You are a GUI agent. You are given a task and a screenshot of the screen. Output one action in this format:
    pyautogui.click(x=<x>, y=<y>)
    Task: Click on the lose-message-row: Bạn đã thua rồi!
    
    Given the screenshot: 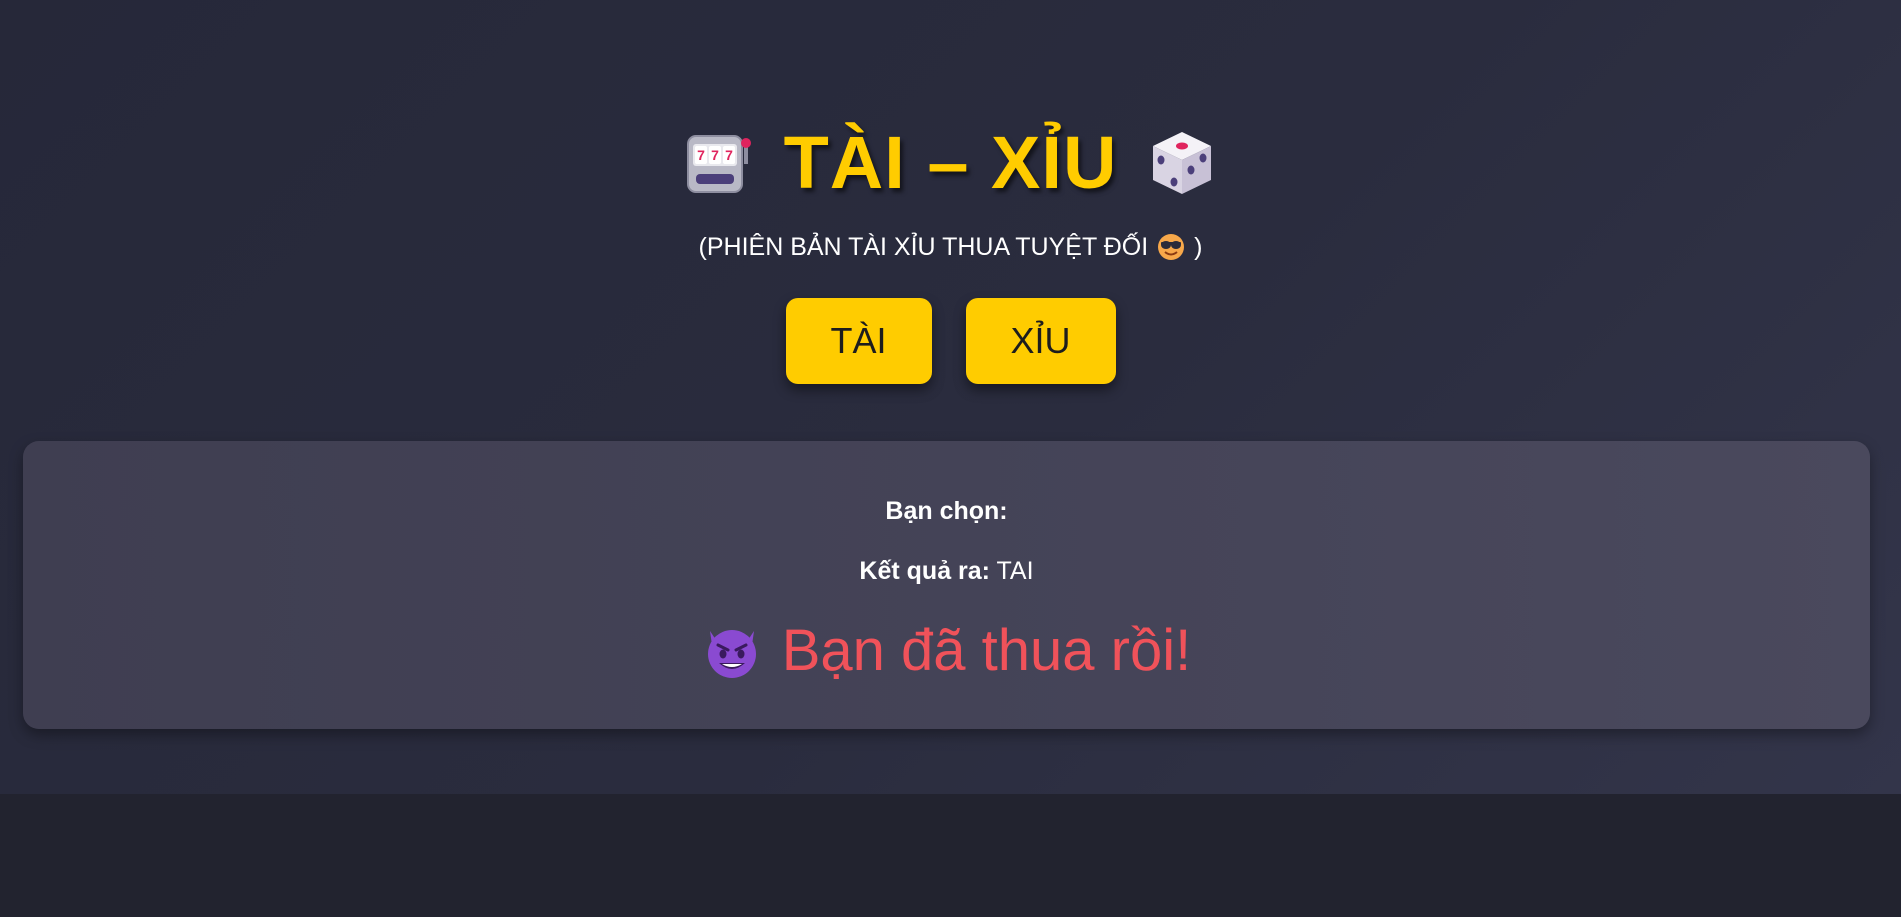 What is the action you would take?
    pyautogui.click(x=946, y=651)
    